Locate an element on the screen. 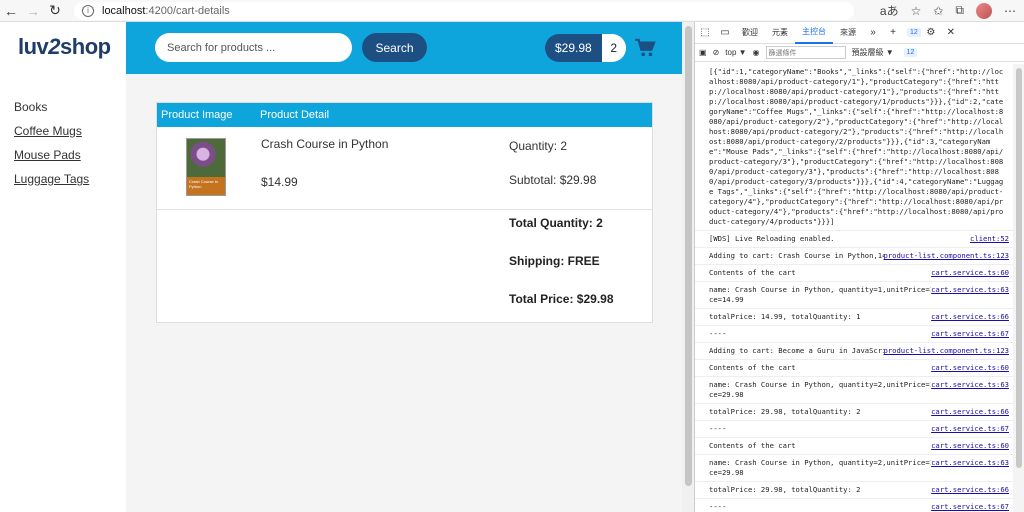 The height and width of the screenshot is (512, 1024). more-tabs-icon: » is located at coordinates (873, 32).